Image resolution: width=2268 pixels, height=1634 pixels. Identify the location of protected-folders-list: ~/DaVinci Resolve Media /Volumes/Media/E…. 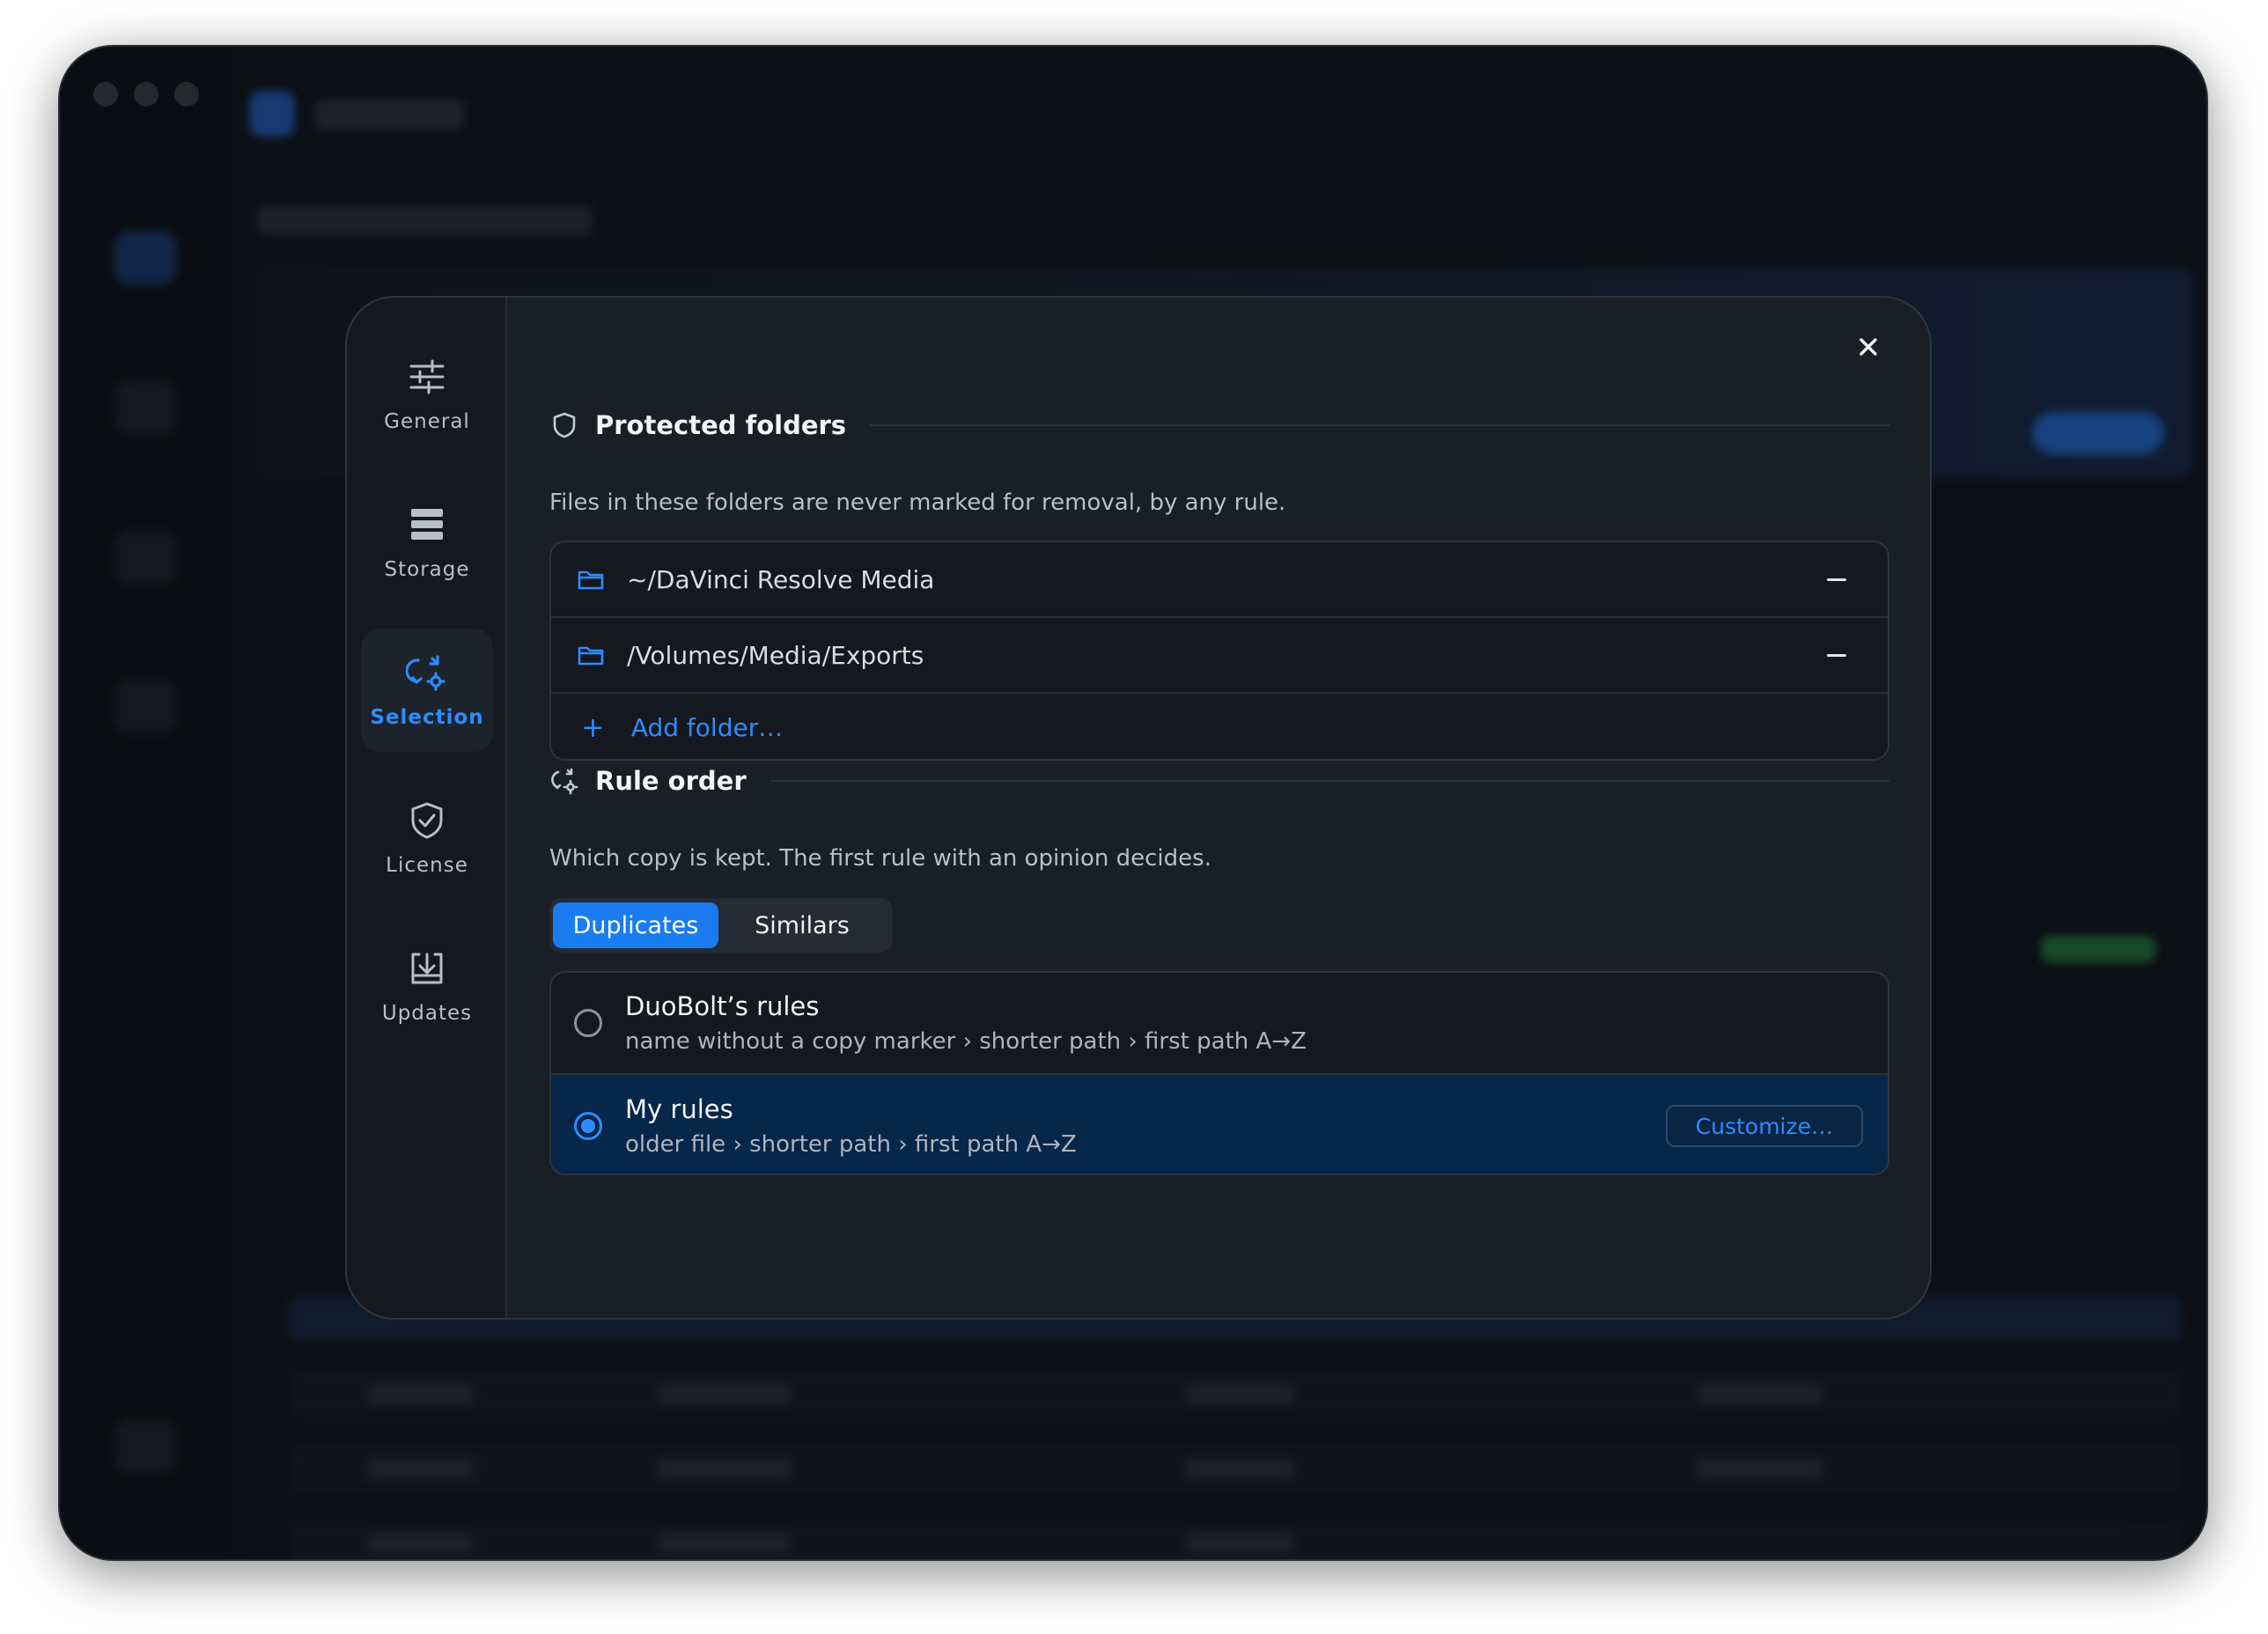
(1219, 651).